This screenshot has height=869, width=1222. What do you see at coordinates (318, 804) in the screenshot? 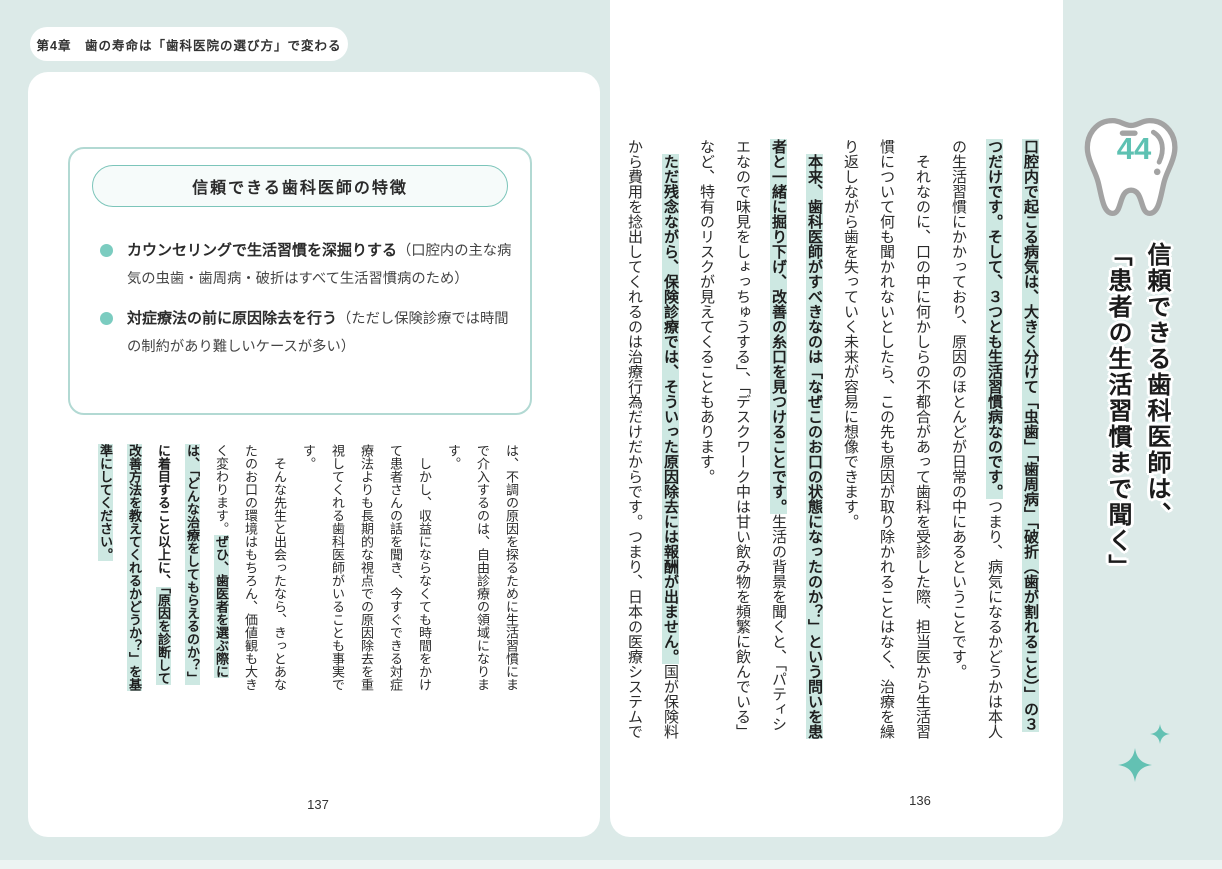
I see `page-number-left: 137` at bounding box center [318, 804].